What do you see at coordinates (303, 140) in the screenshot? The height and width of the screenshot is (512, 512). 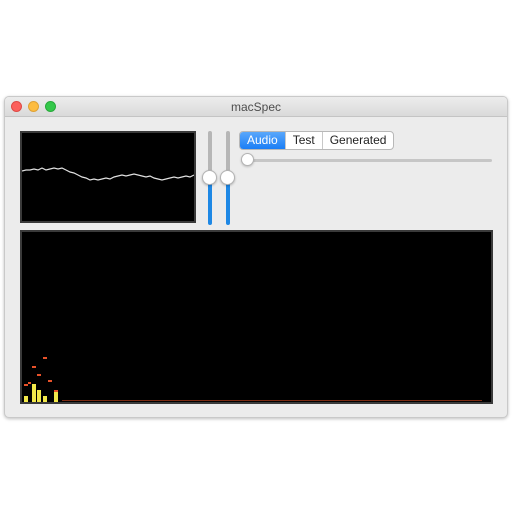 I see `segment-test: Test` at bounding box center [303, 140].